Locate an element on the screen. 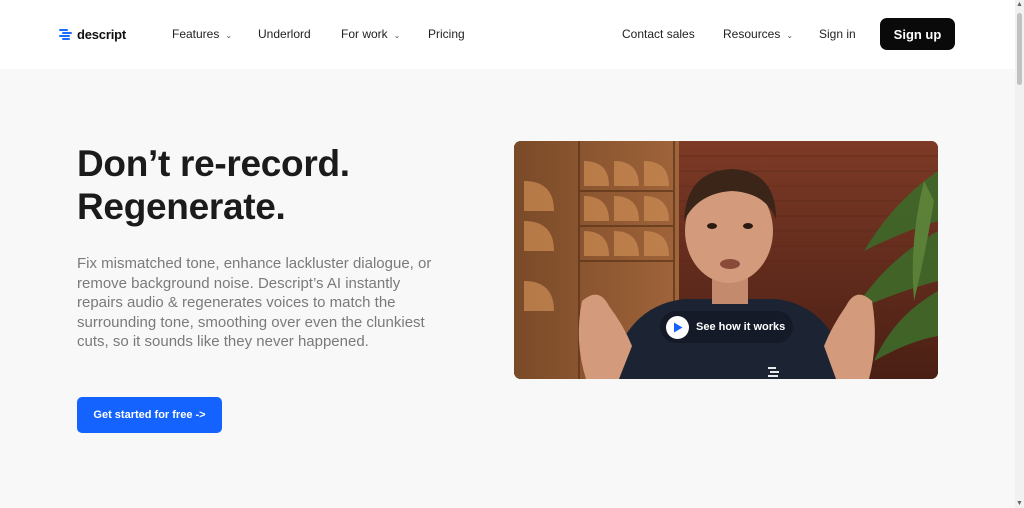 The height and width of the screenshot is (508, 1024). headline-line-2: Regenerate. is located at coordinates (181, 206).